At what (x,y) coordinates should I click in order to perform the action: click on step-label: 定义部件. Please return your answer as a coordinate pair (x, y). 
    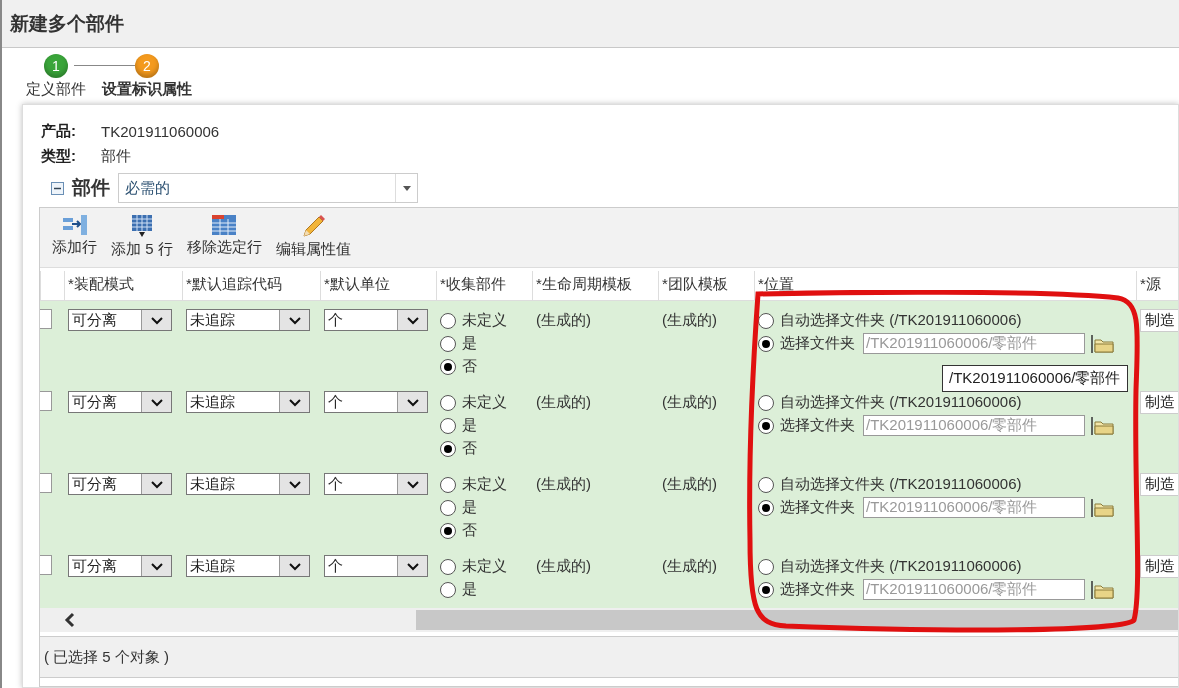
    Looking at the image, I should click on (56, 89).